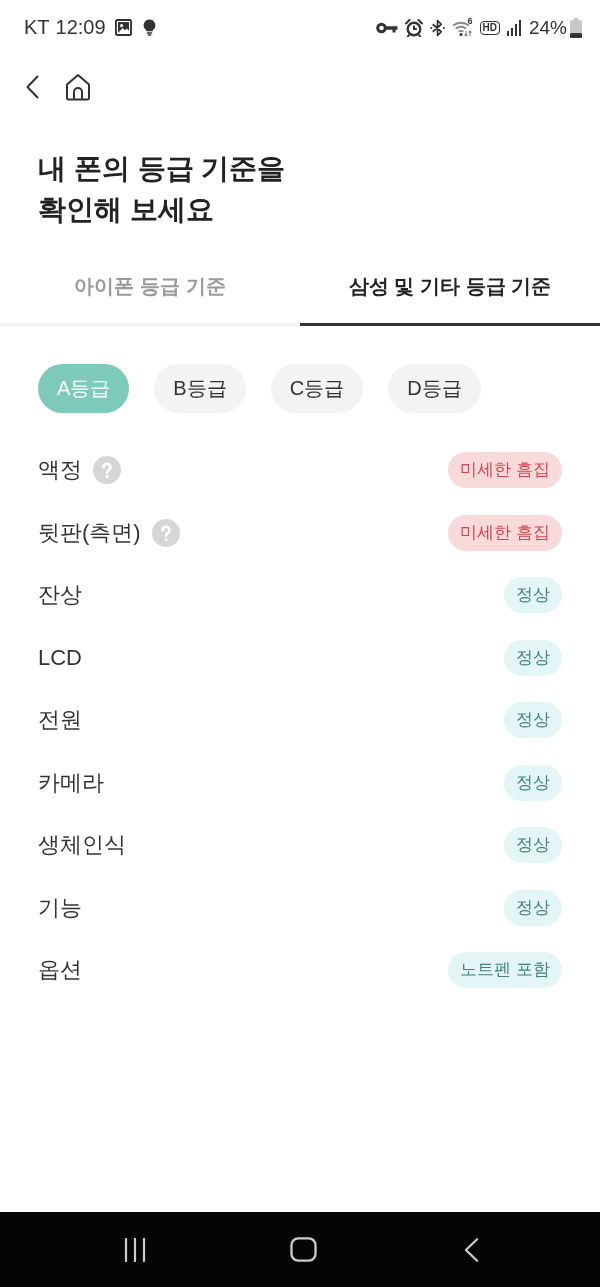 This screenshot has height=1287, width=600. What do you see at coordinates (513, 27) in the screenshot?
I see `signal-strength-icon` at bounding box center [513, 27].